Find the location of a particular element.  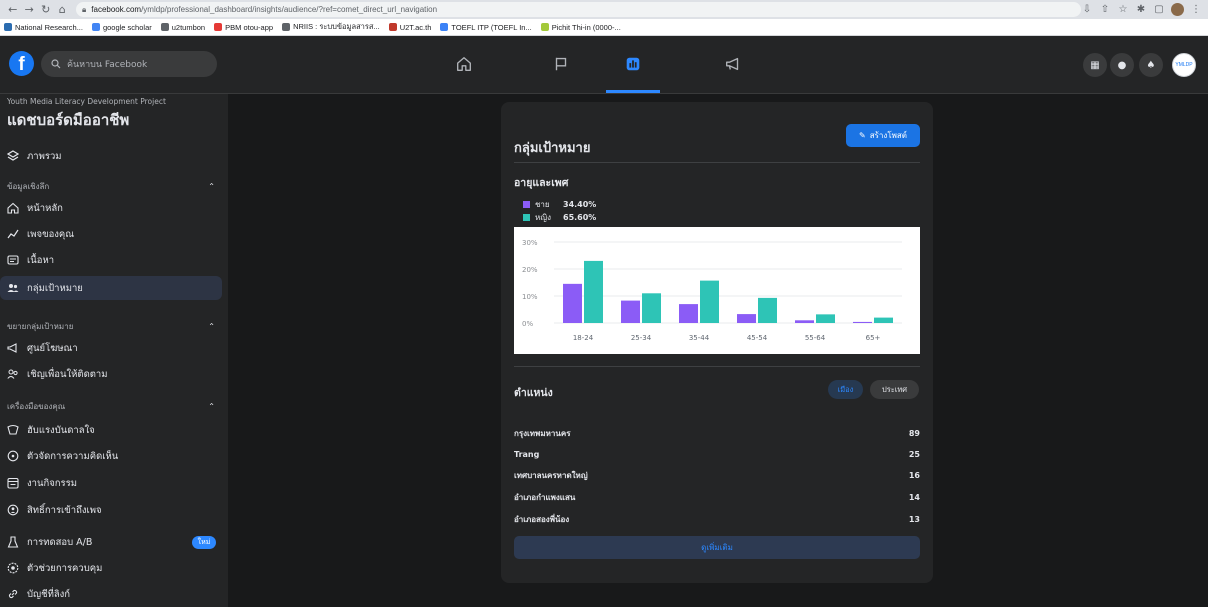

sidebar-item-ab-test: การทดสอบ A/B is located at coordinates (111, 542).